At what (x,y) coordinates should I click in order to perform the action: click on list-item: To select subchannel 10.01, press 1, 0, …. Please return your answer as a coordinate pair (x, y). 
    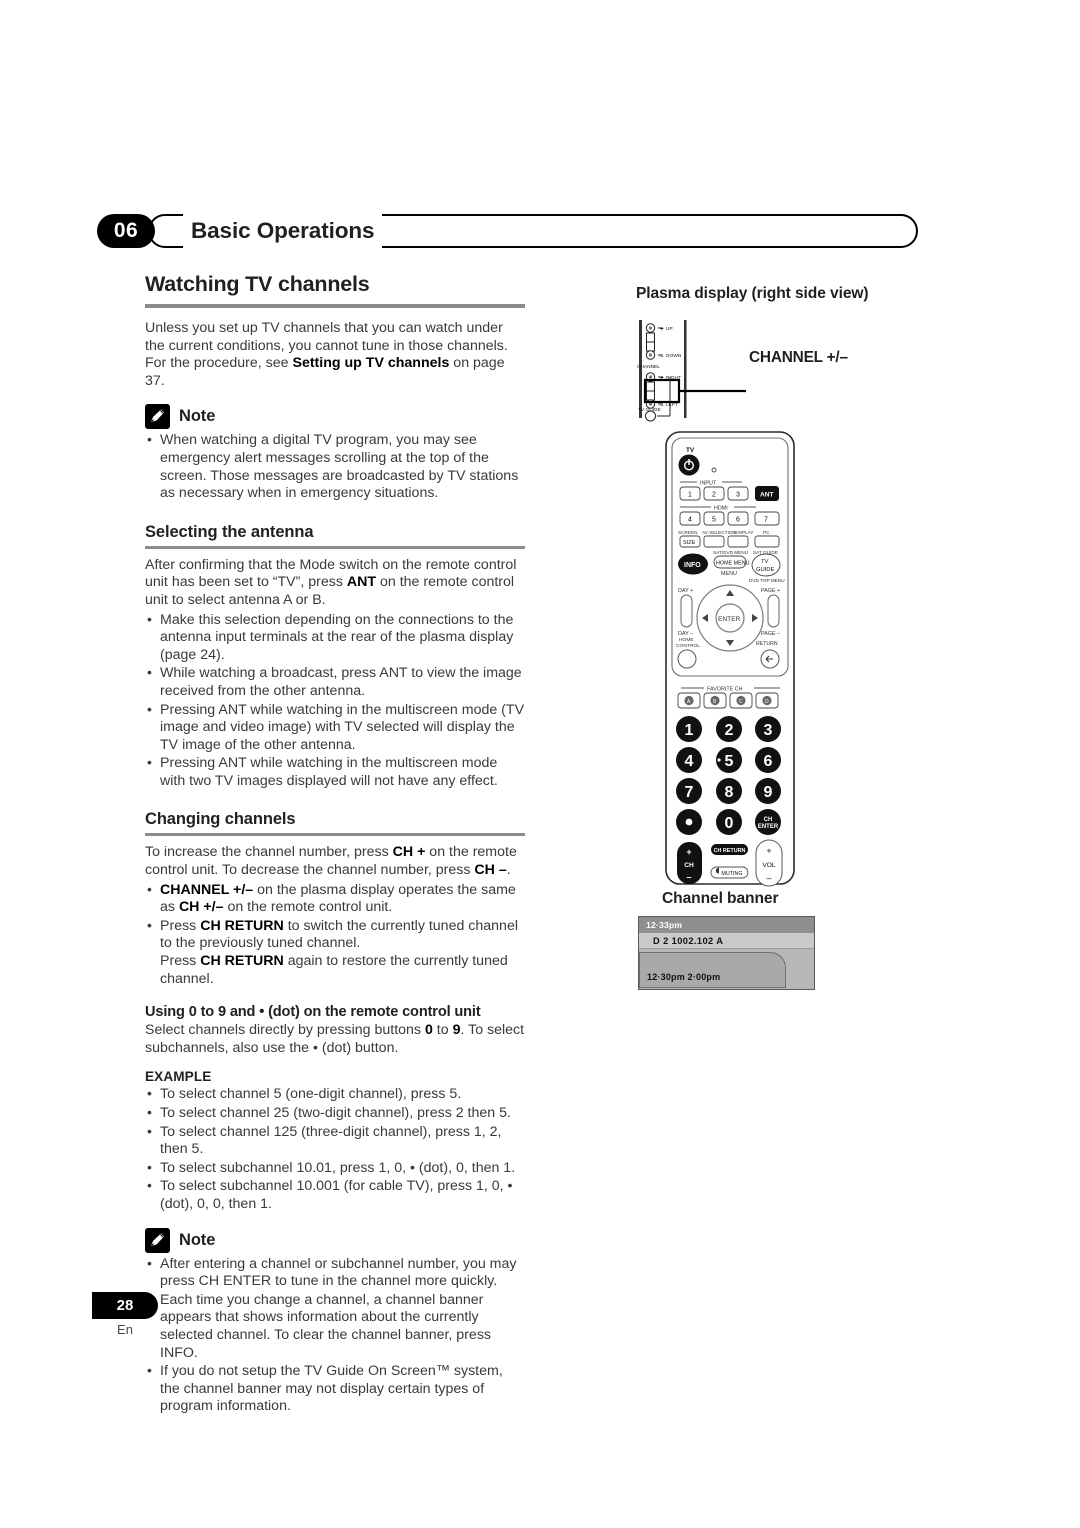
    Looking at the image, I should click on (335, 1168).